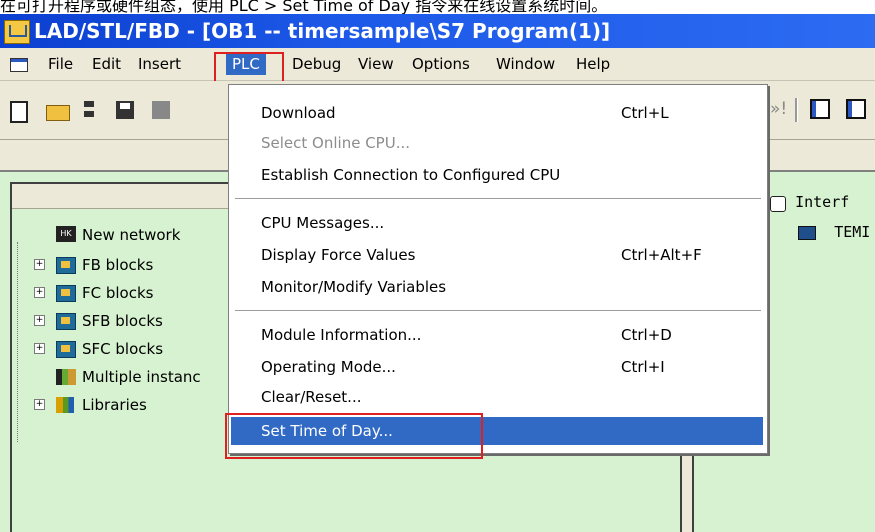 The width and height of the screenshot is (875, 532). What do you see at coordinates (525, 64) in the screenshot?
I see `menu-window: Window` at bounding box center [525, 64].